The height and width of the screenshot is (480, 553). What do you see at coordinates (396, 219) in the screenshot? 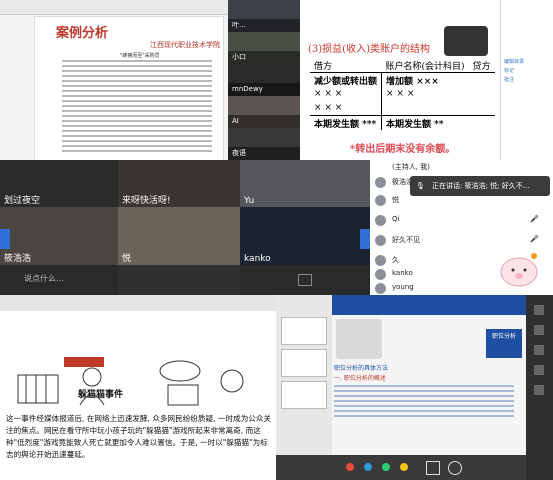
I see `participant-name: Qi` at bounding box center [396, 219].